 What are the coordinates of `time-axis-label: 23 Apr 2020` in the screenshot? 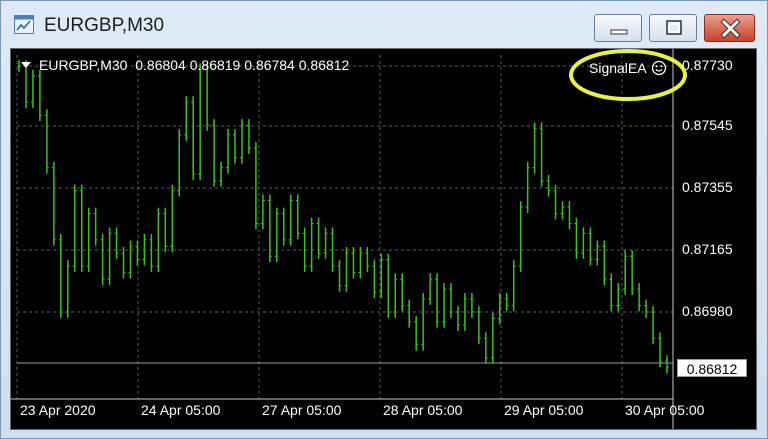 It's located at (58, 410).